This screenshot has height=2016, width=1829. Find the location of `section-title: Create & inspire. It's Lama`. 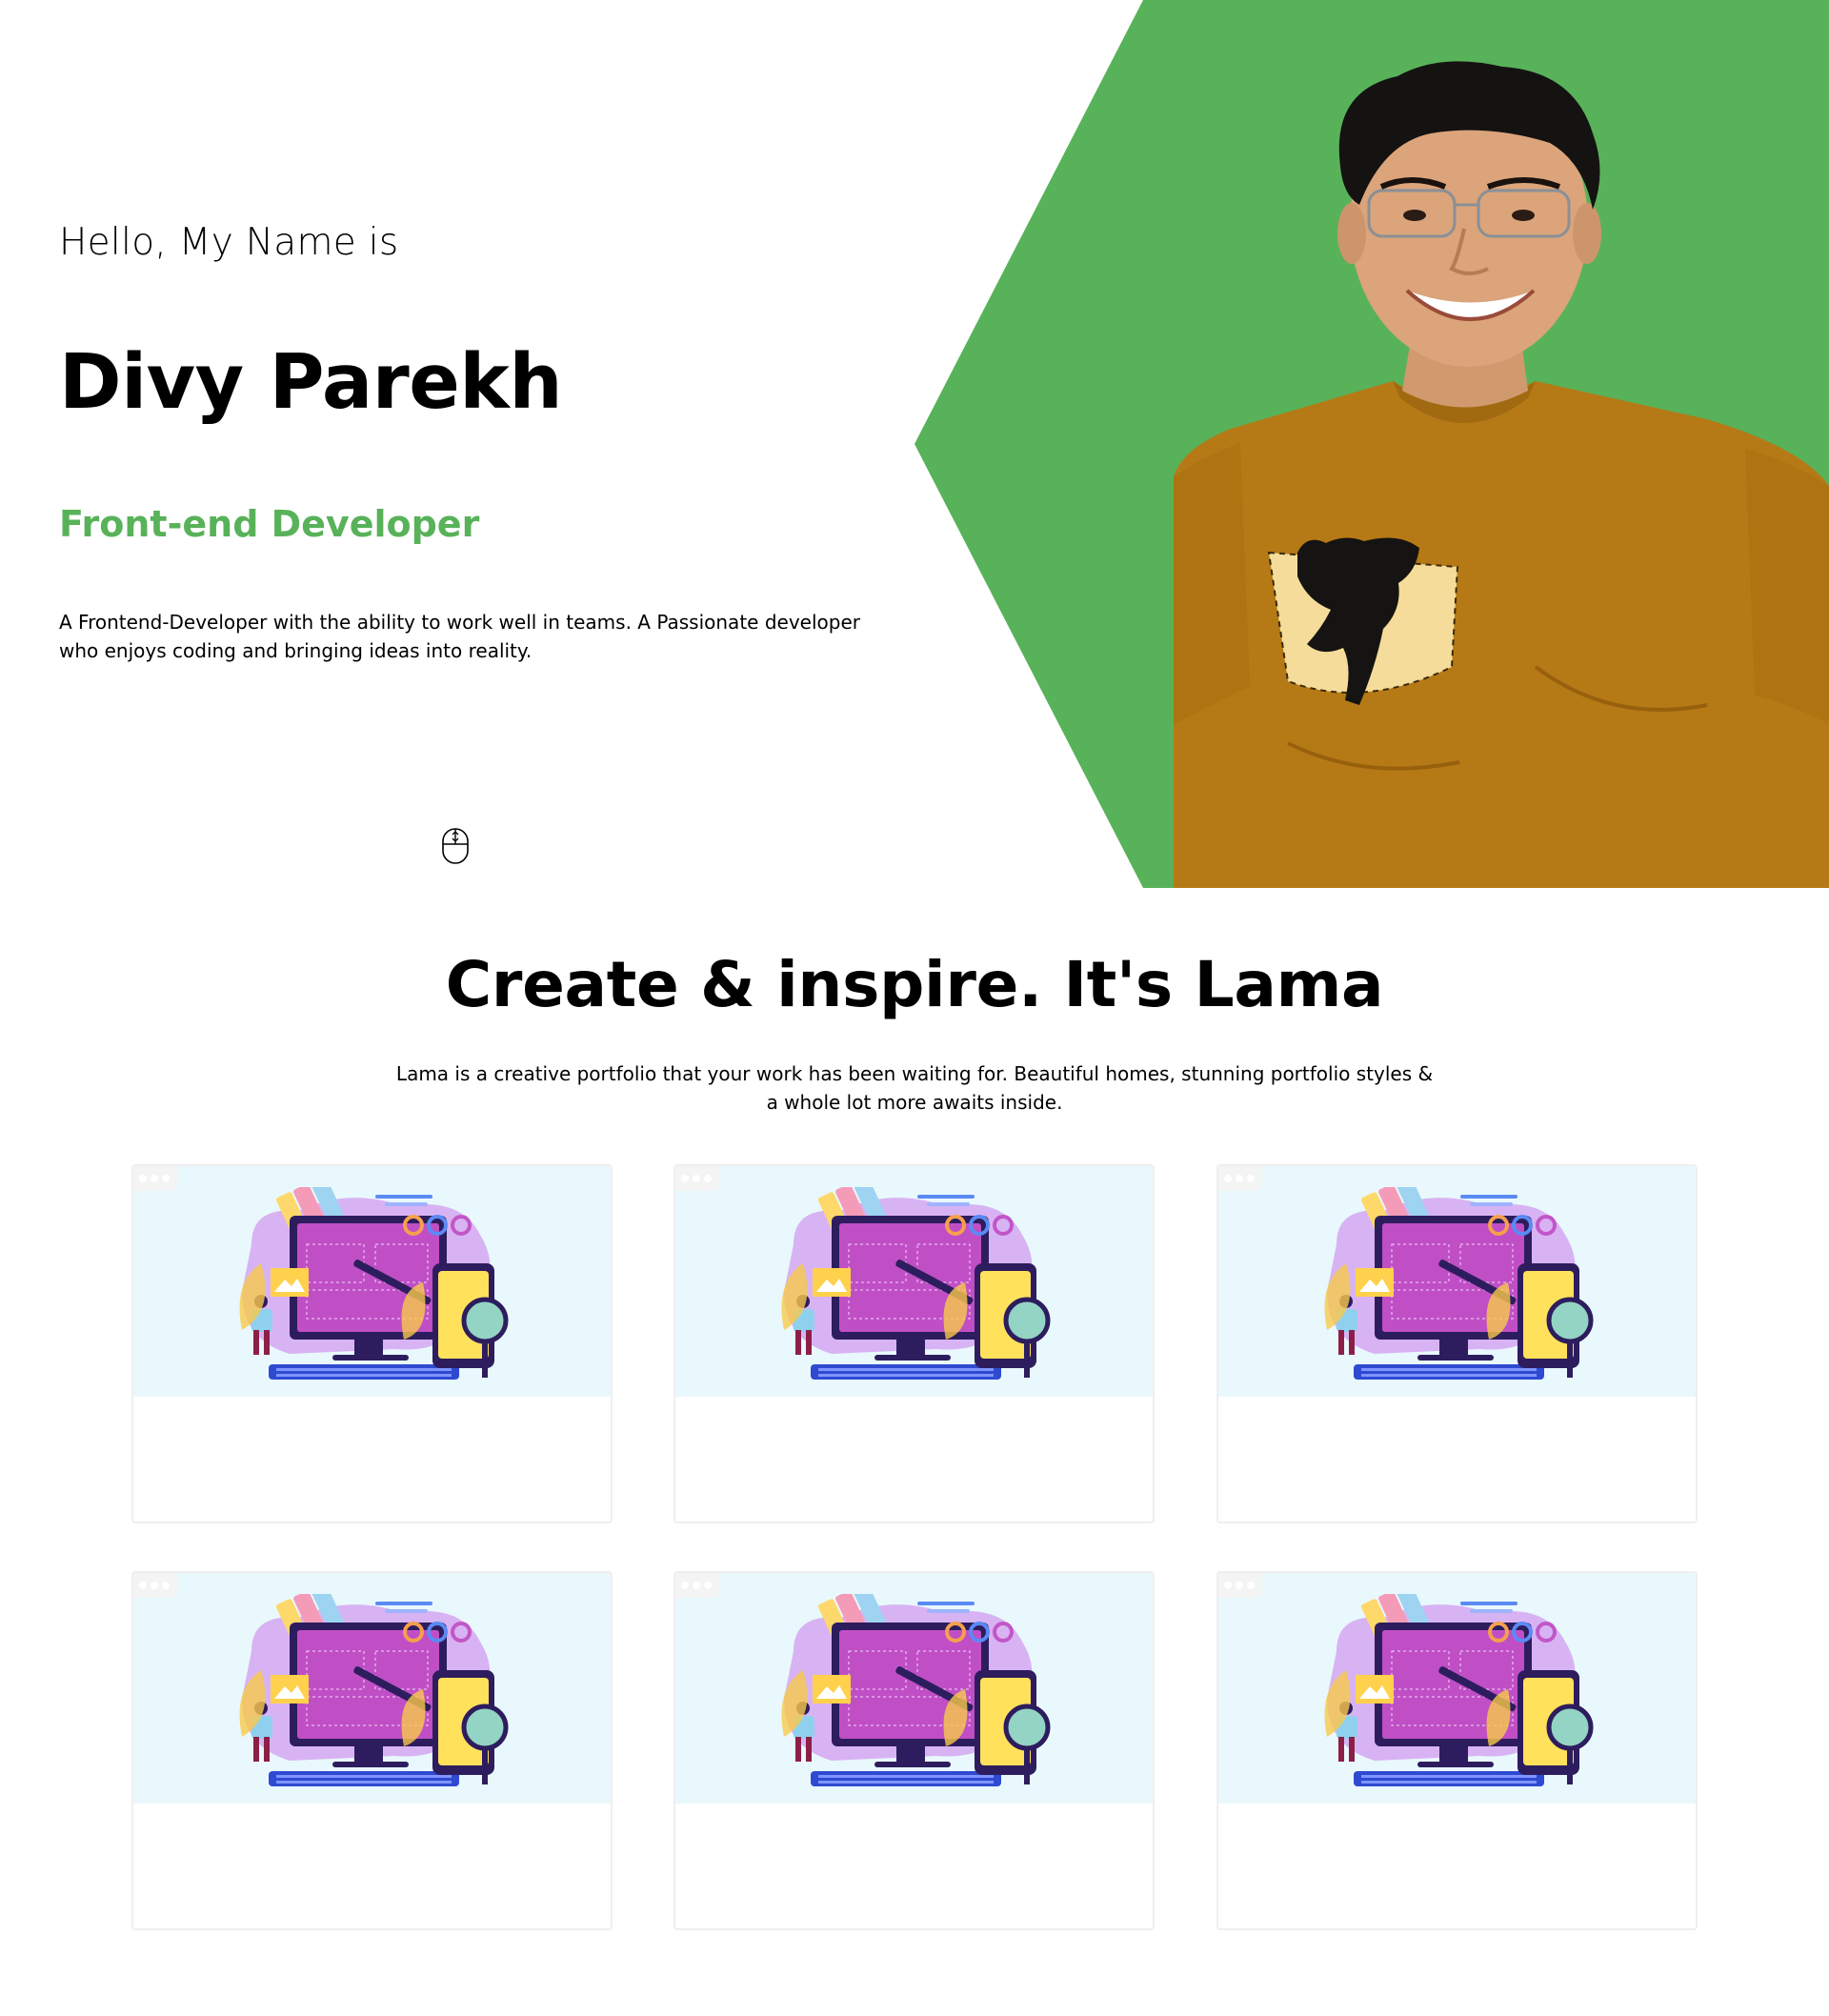

section-title: Create & inspire. It's Lama is located at coordinates (914, 985).